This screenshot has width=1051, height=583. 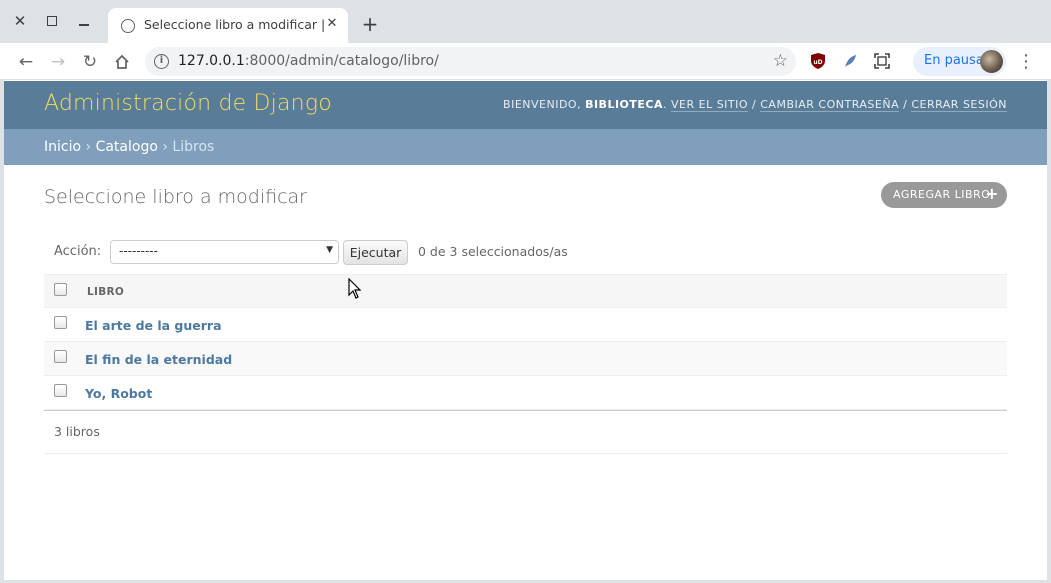 What do you see at coordinates (153, 325) in the screenshot?
I see `libro-link: El arte de la guerra` at bounding box center [153, 325].